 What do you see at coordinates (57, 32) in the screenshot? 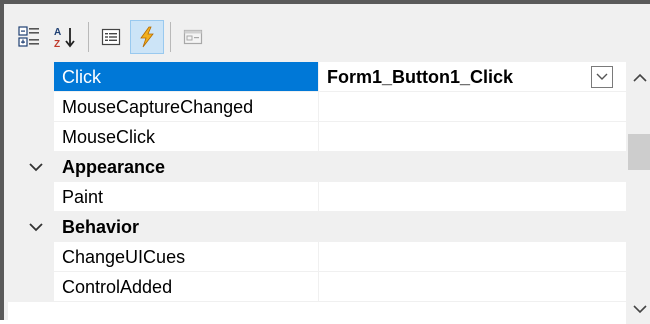
I see `svg-text: A` at bounding box center [57, 32].